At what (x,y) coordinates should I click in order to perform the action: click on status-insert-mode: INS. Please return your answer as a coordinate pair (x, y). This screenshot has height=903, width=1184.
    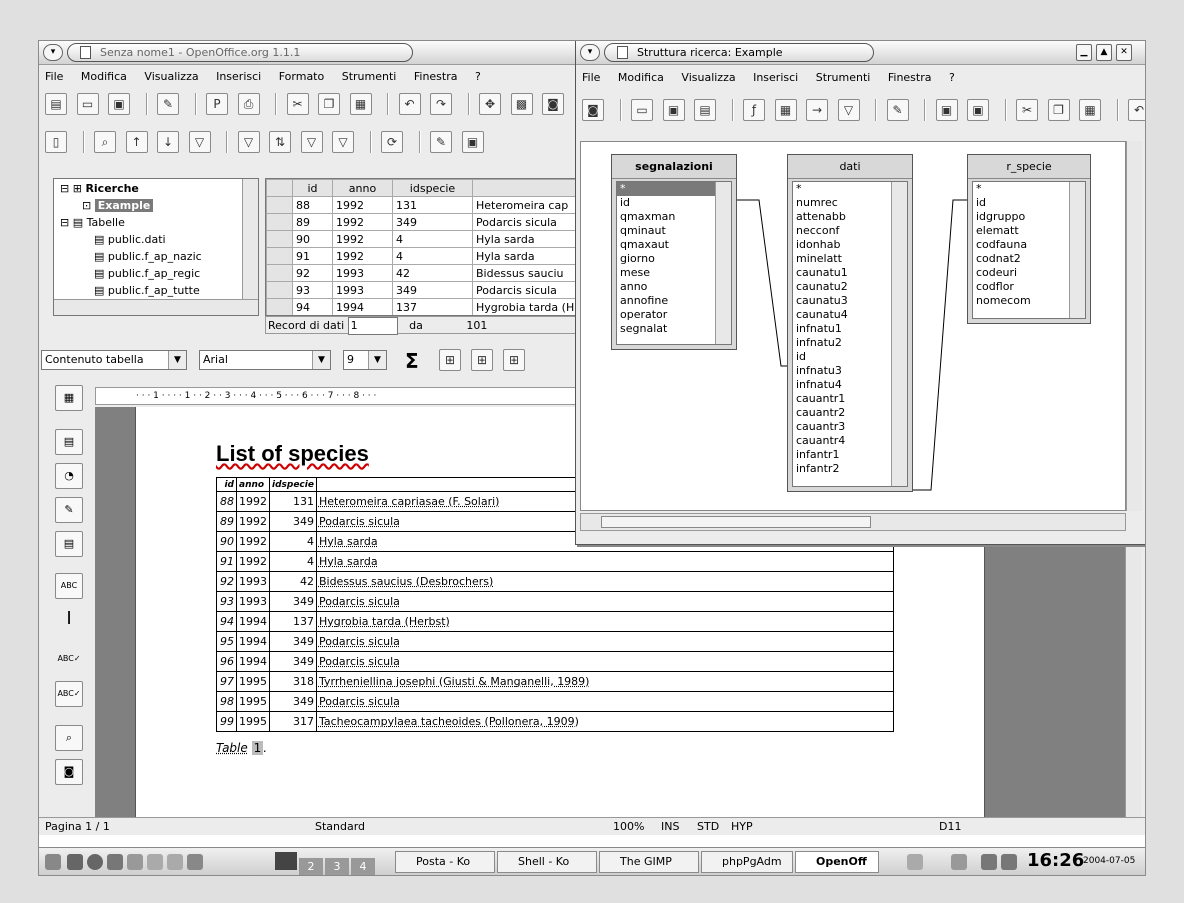
    Looking at the image, I should click on (670, 826).